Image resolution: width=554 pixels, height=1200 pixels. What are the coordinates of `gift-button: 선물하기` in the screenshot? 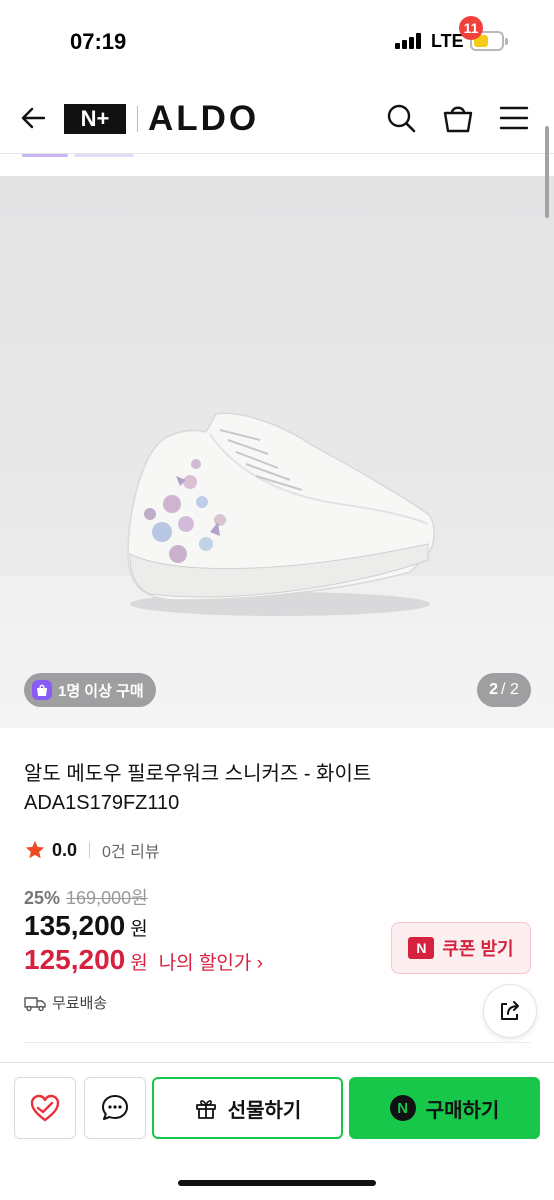 It's located at (247, 1108).